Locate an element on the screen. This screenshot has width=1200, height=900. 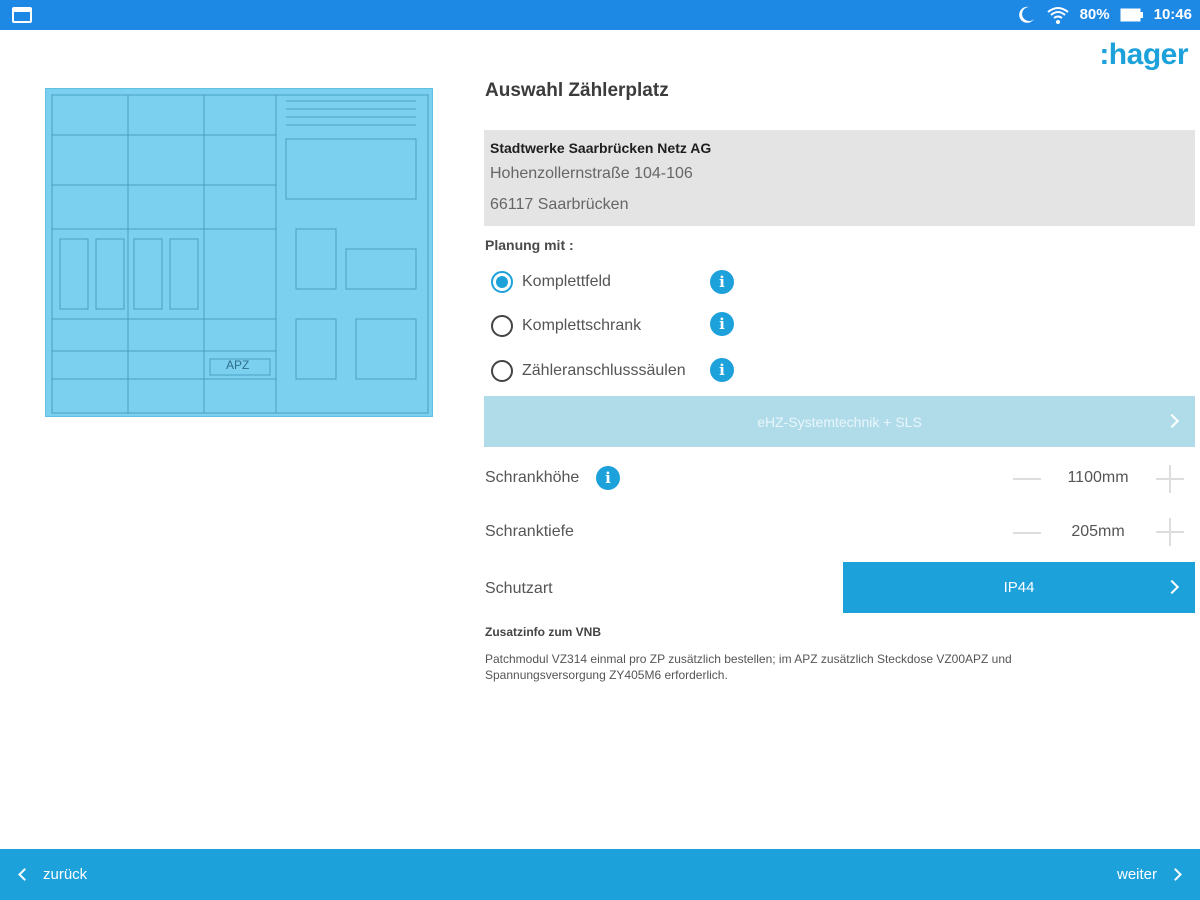
next-button: weiter is located at coordinates (1151, 874).